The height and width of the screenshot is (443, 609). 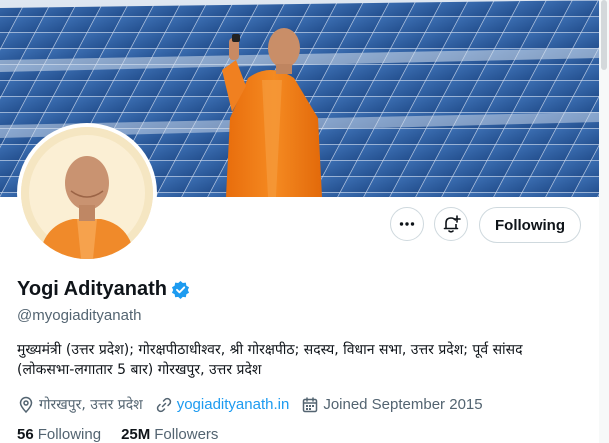 I want to click on followers-count-link: 25M Followers, so click(x=169, y=434).